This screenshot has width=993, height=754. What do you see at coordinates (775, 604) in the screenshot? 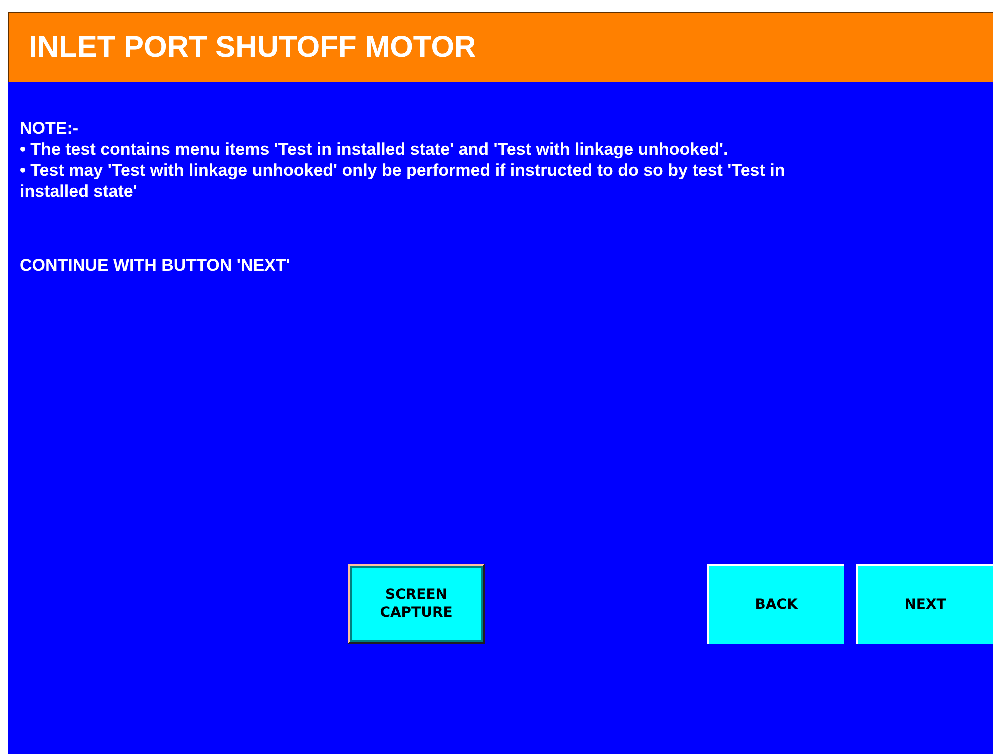
I see `nav-button: BACK` at bounding box center [775, 604].